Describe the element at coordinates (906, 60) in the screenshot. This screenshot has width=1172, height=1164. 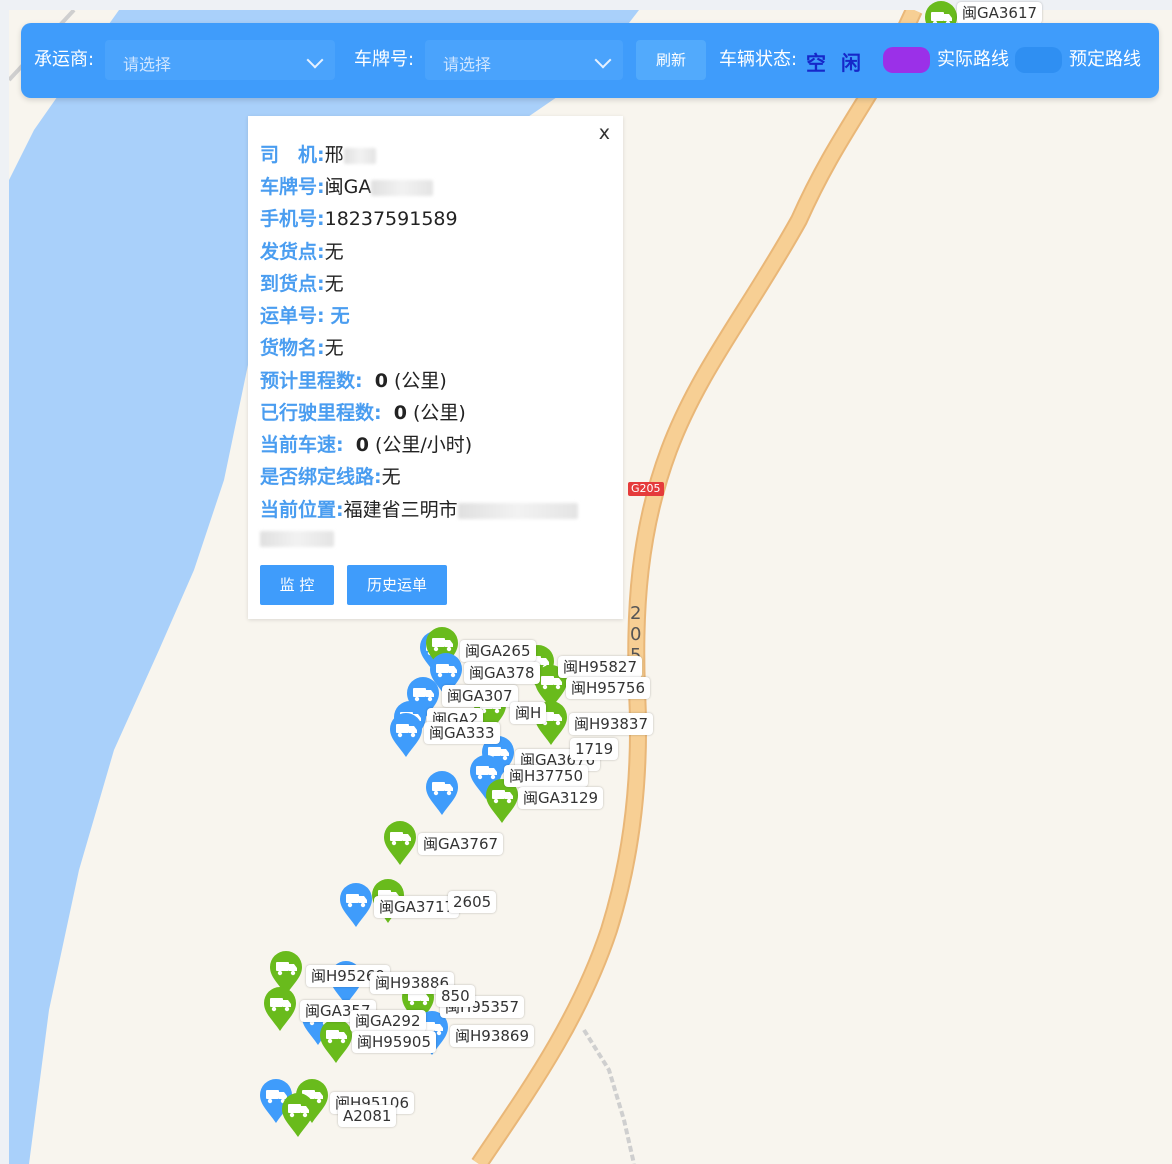
I see `actual-route-swatch` at that location.